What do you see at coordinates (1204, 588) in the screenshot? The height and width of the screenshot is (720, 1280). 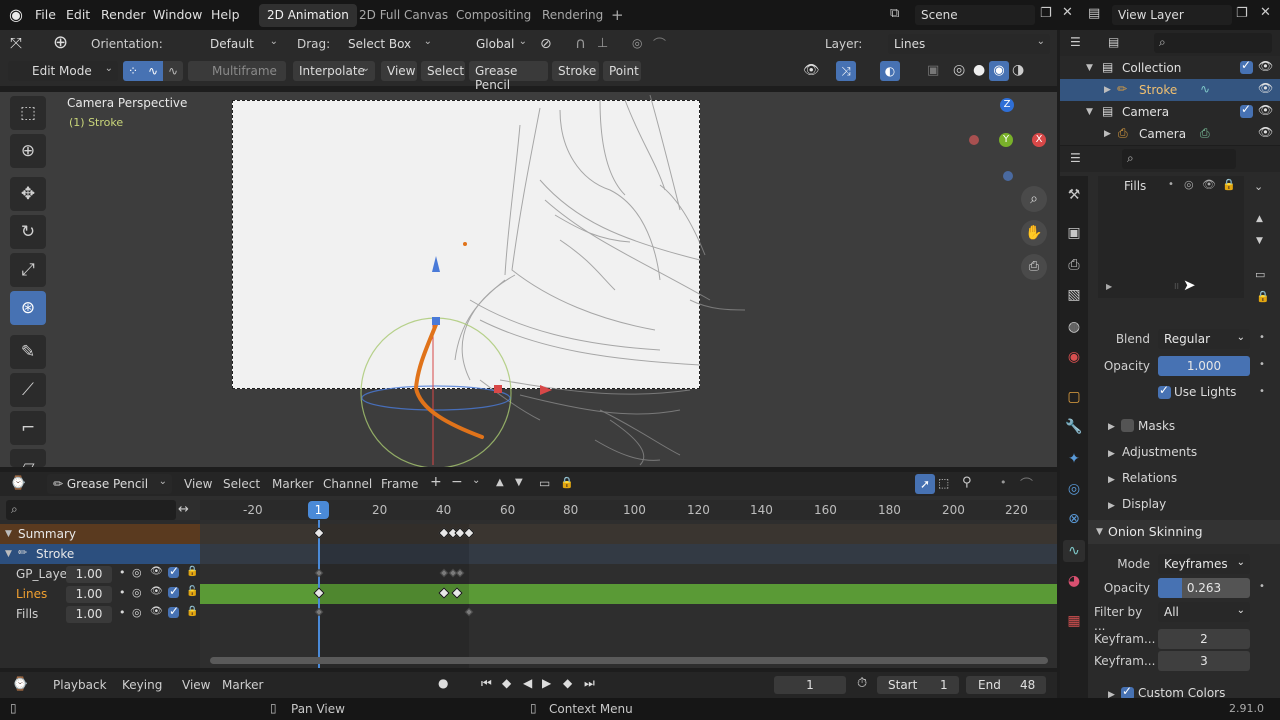 I see `onion-opacity-slider: 0.263` at bounding box center [1204, 588].